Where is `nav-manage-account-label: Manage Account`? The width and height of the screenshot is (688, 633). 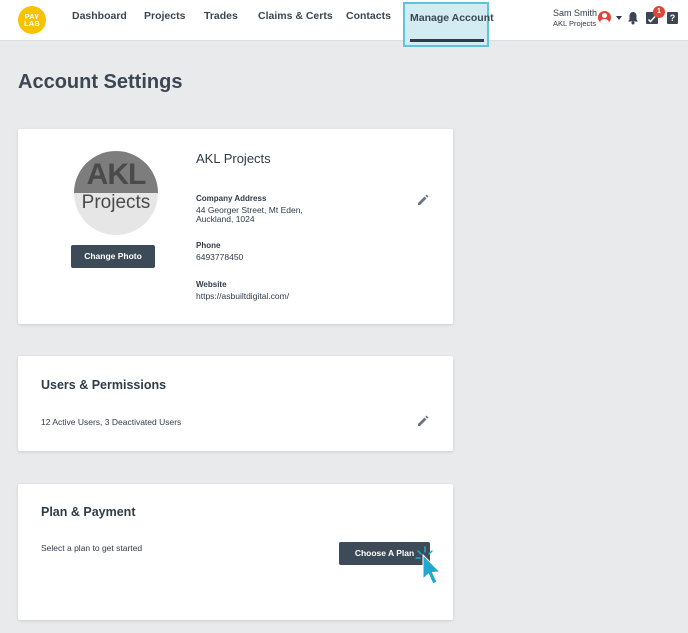 nav-manage-account-label: Manage Account is located at coordinates (452, 18).